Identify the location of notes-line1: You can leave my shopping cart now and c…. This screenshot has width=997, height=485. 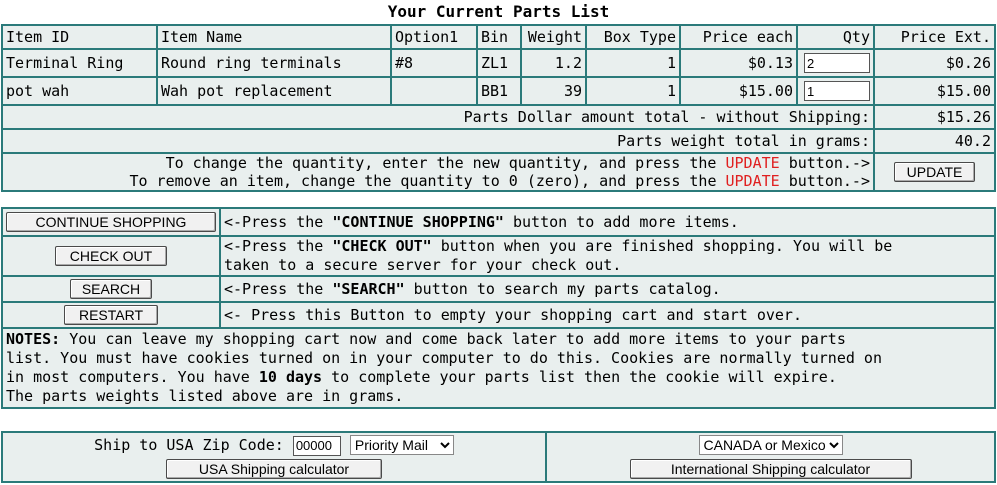
(453, 339).